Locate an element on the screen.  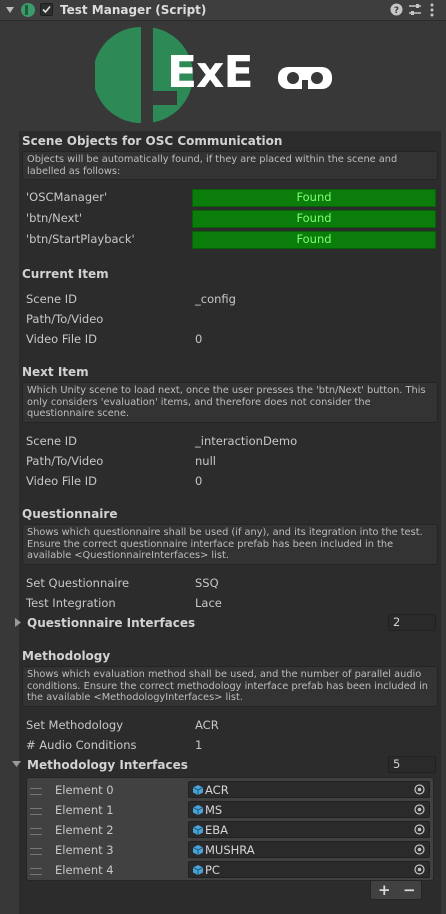
element-4-field: PC is located at coordinates (309, 869).